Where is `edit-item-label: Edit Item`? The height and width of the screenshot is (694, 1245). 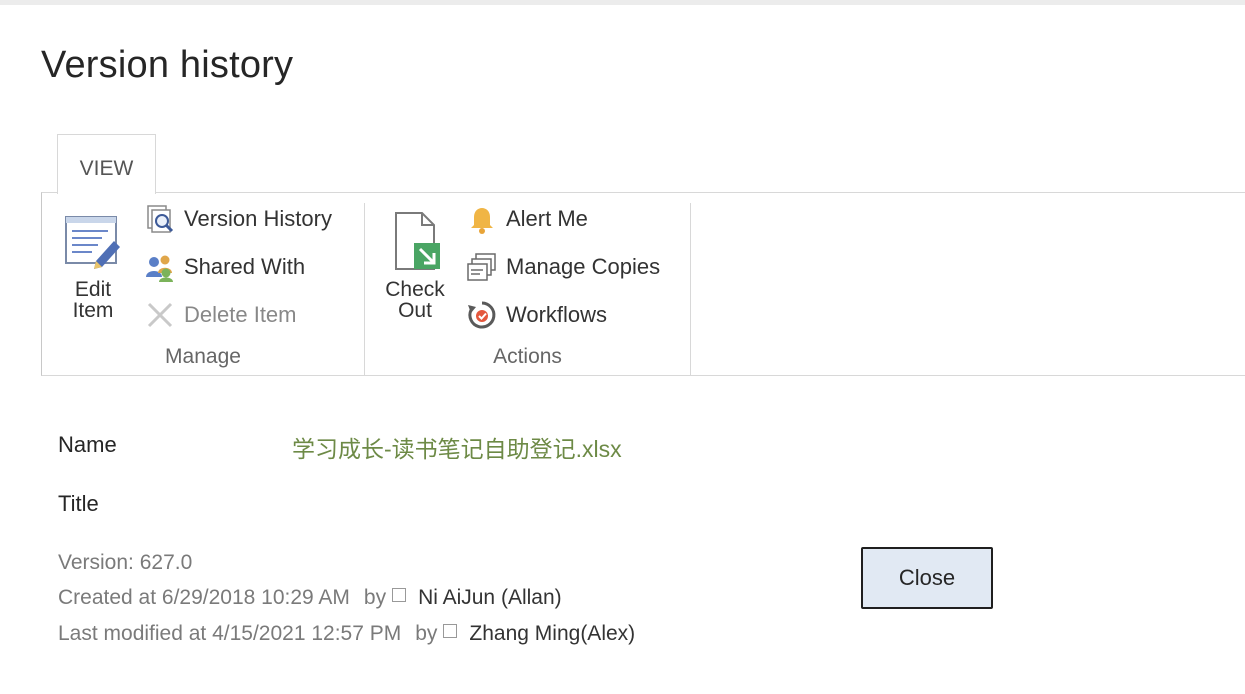
edit-item-label: Edit Item is located at coordinates (93, 300).